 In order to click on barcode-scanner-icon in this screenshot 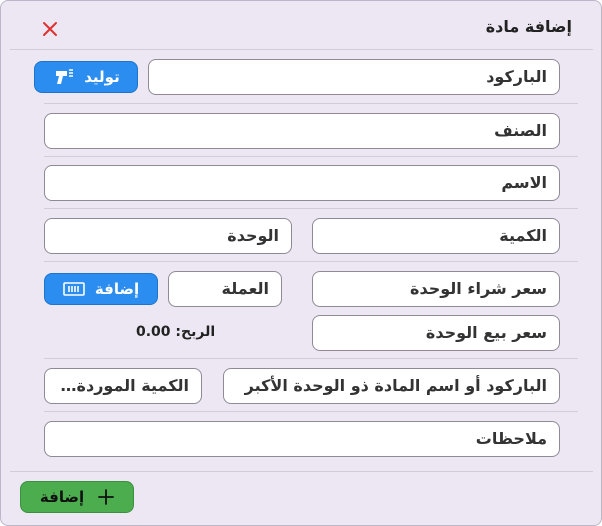, I will do `click(65, 76)`.